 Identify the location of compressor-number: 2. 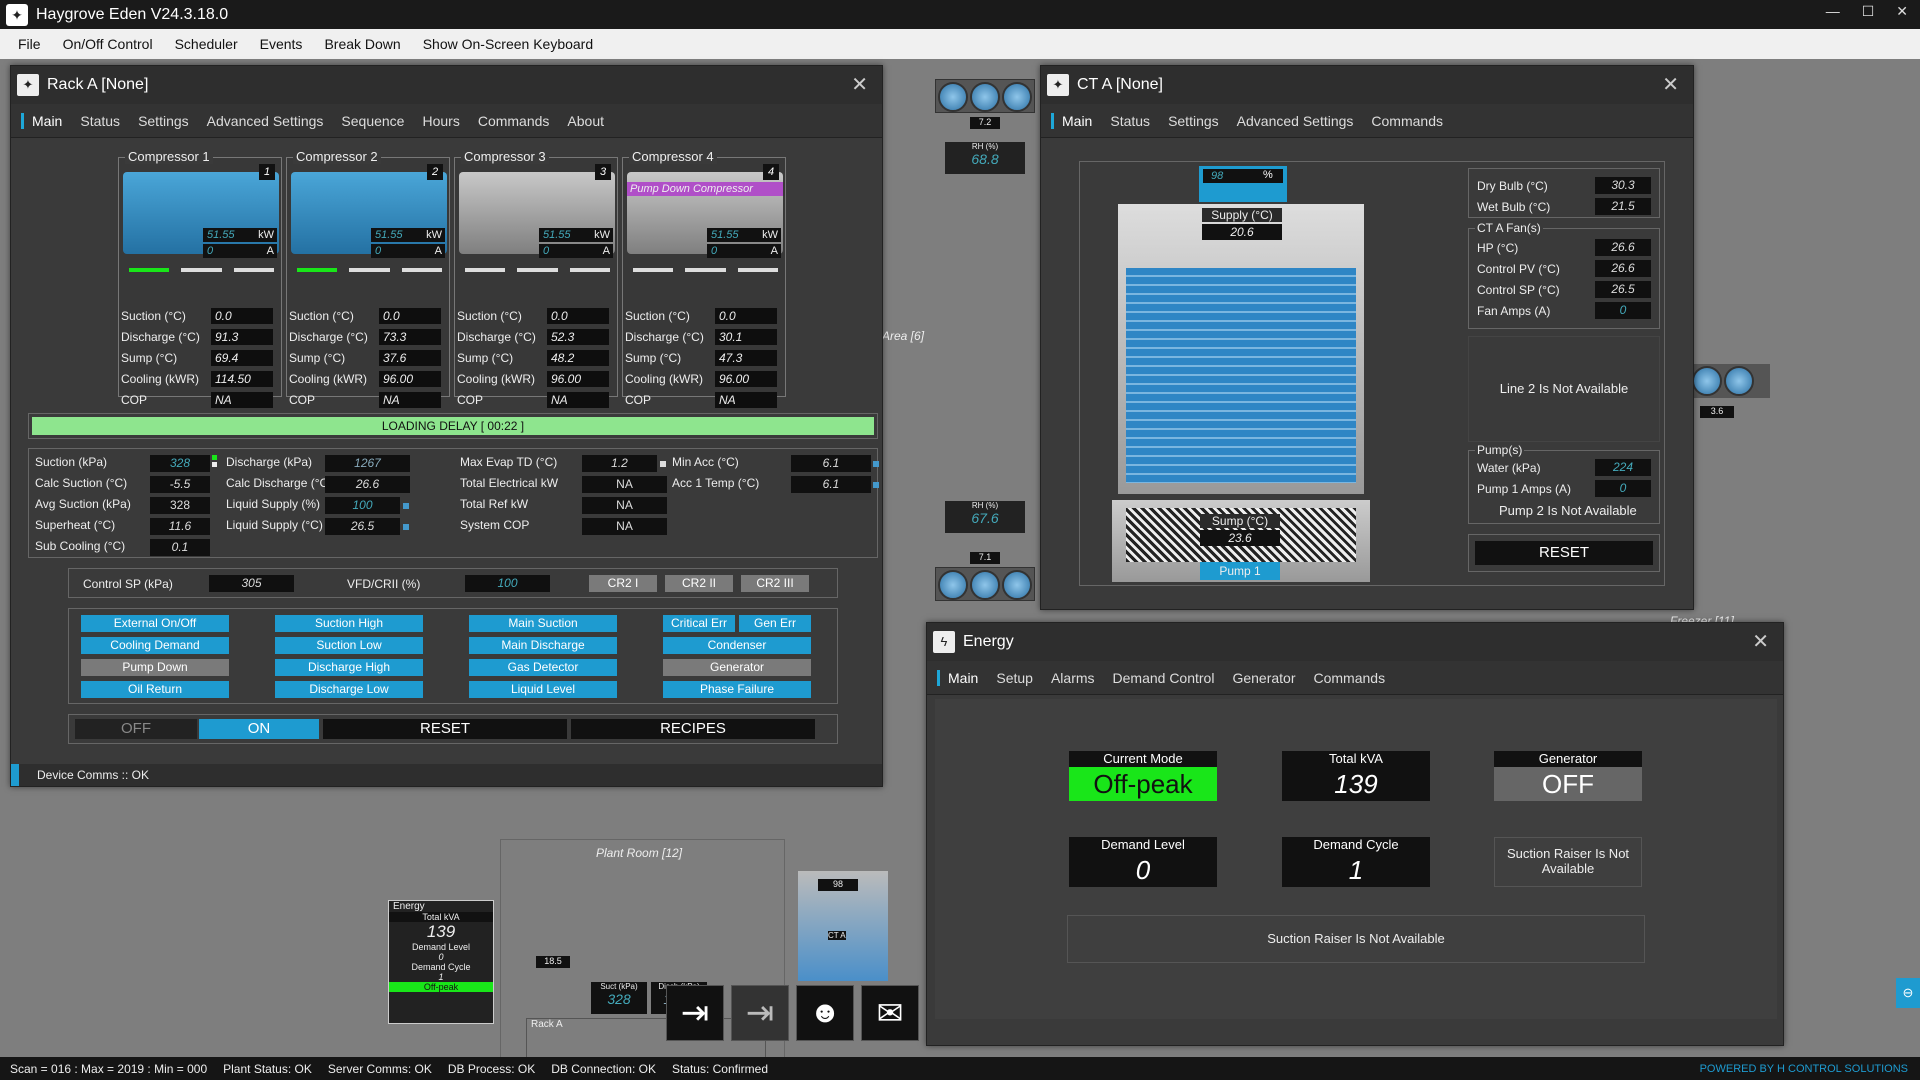
(435, 172).